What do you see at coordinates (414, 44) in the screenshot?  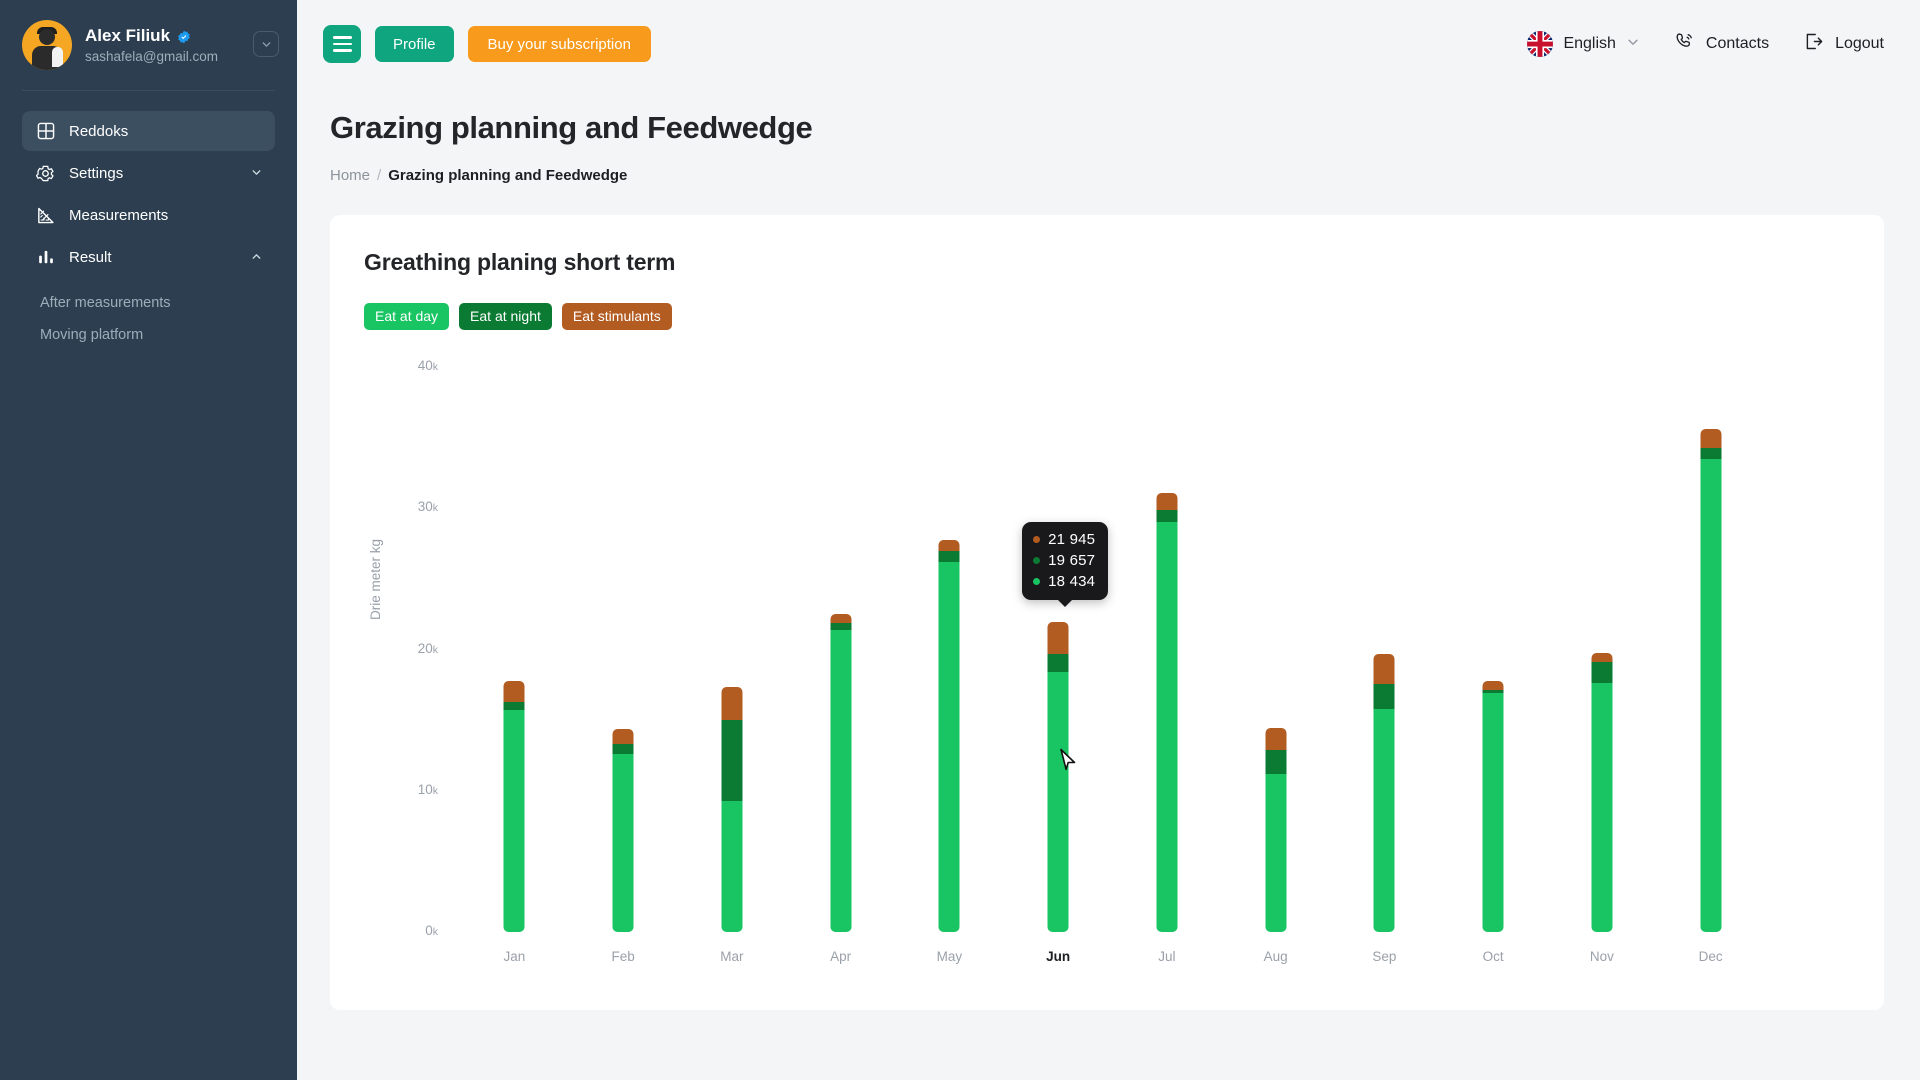 I see `profile-button: Profile` at bounding box center [414, 44].